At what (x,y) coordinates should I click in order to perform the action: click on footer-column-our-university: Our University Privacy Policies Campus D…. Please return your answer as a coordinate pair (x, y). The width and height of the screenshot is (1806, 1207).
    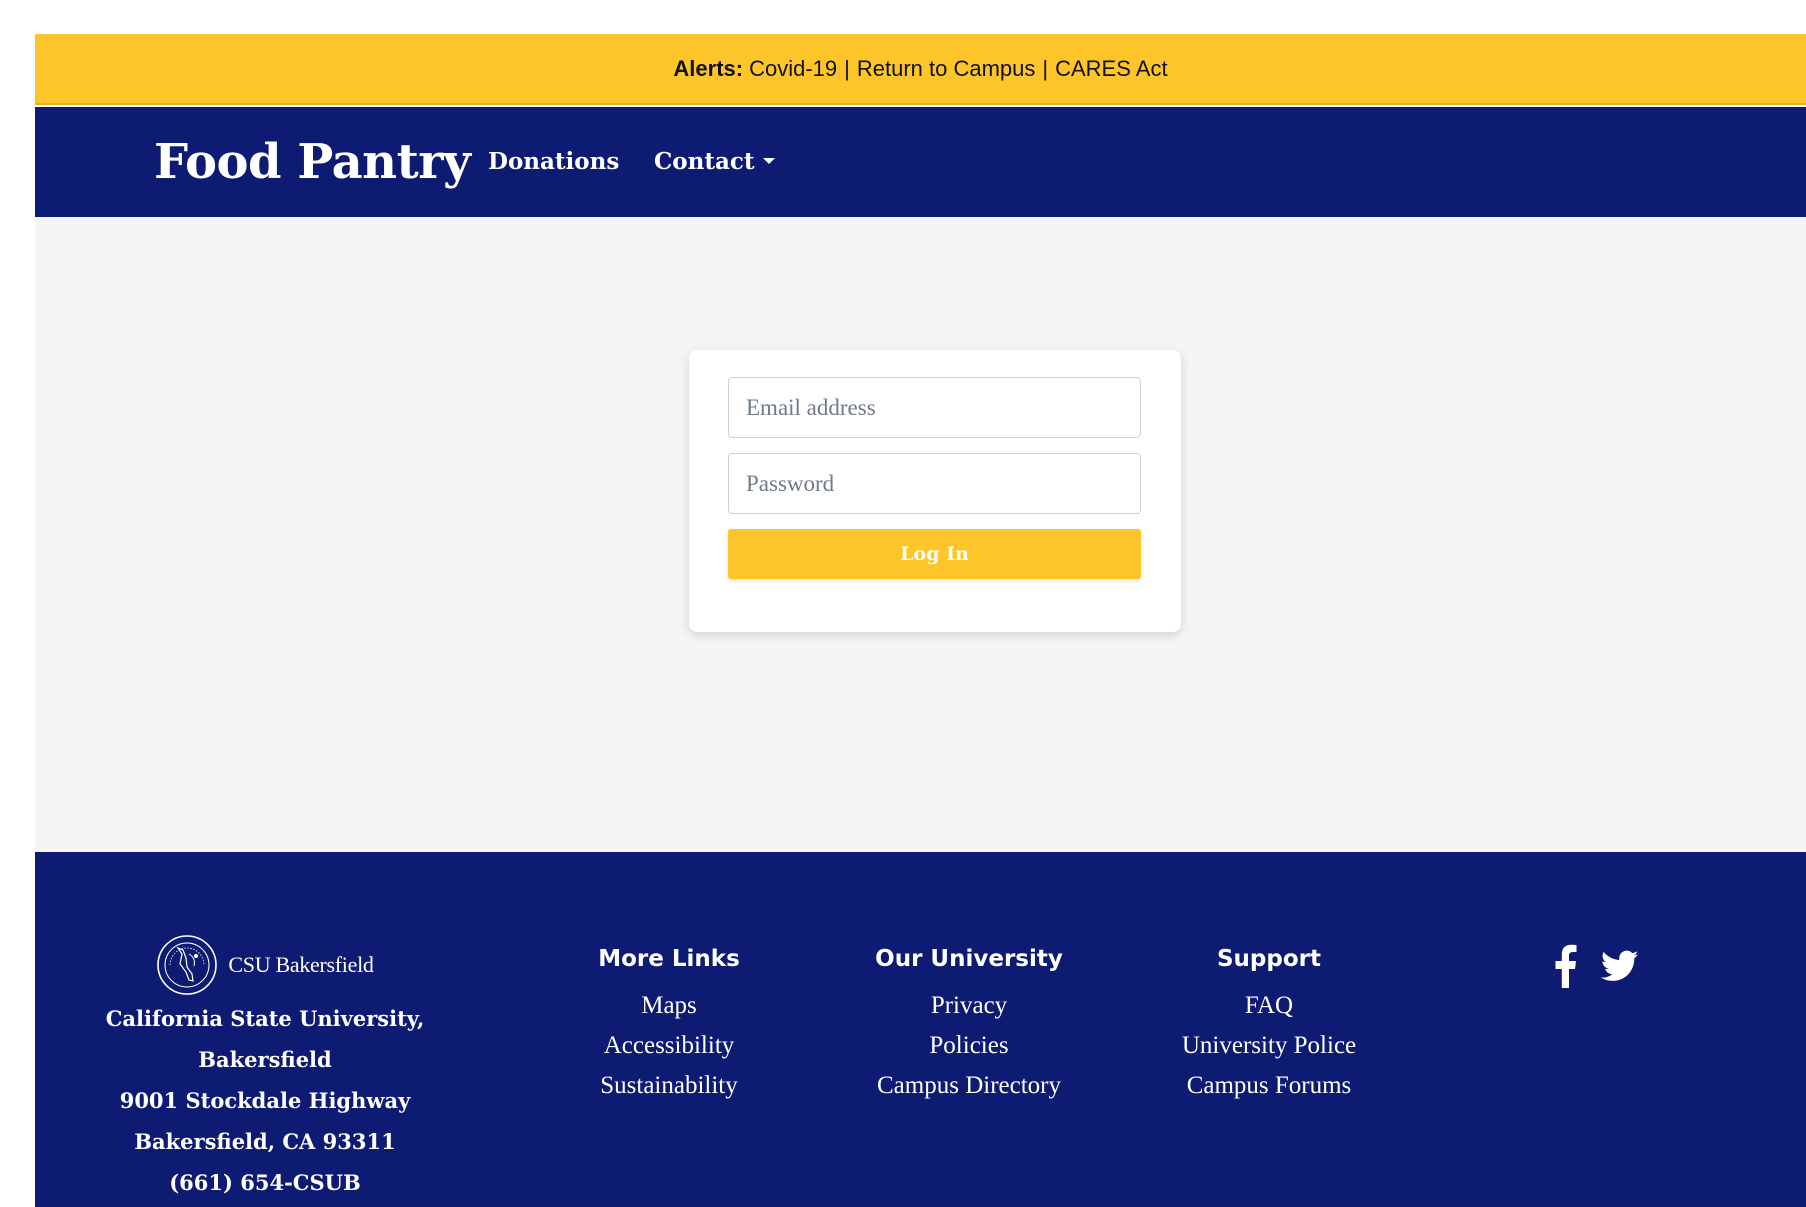
    Looking at the image, I should click on (969, 1023).